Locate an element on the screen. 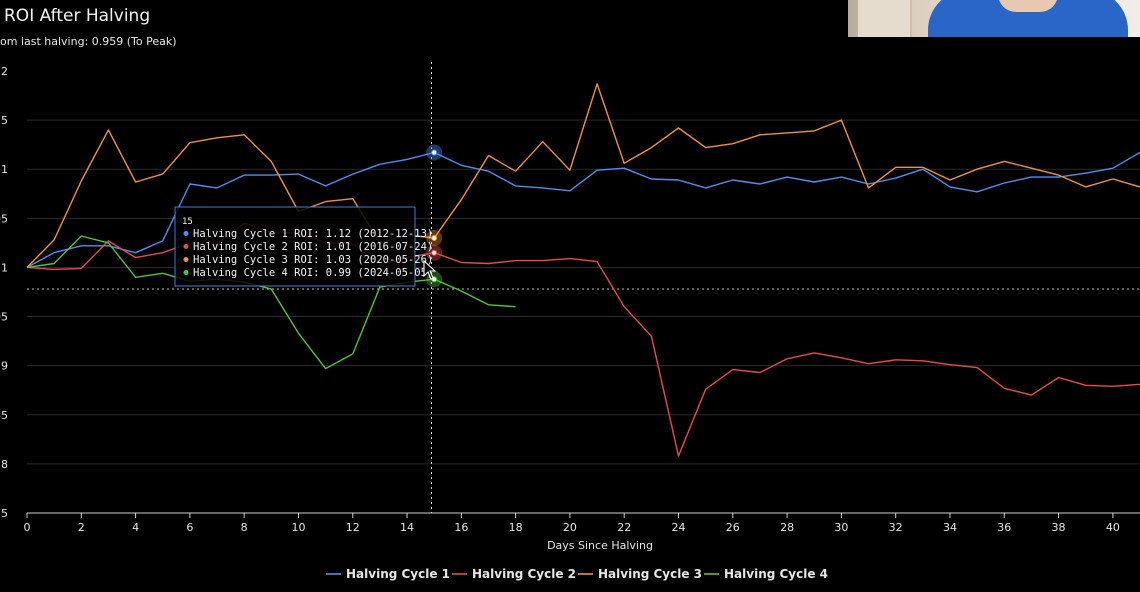 The width and height of the screenshot is (1140, 592). tooltip-row: Halving Cycle 3 ROI: 1.03 (2020-05-26) is located at coordinates (313, 260).